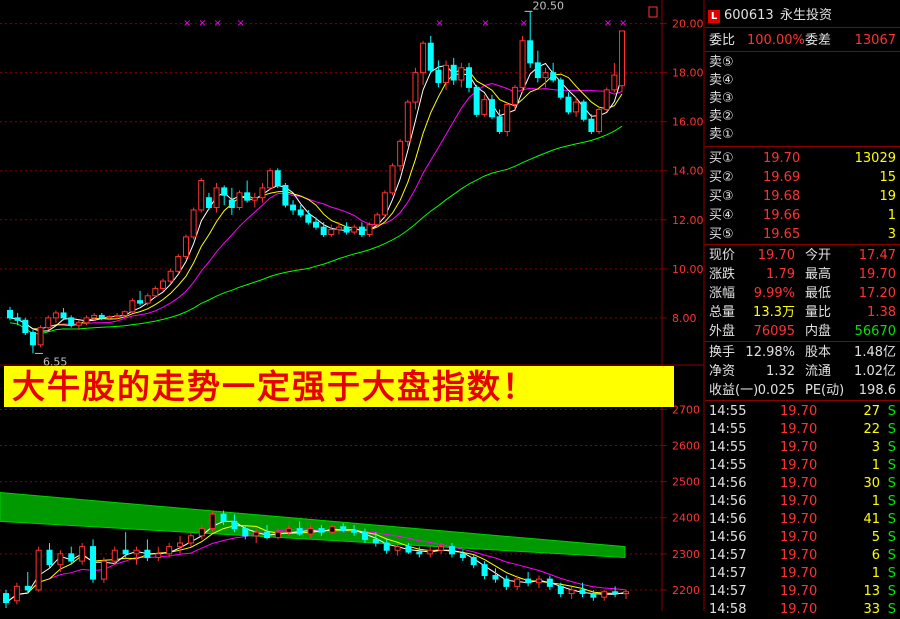 The width and height of the screenshot is (900, 619). I want to click on quote-label: 最高, so click(818, 274).